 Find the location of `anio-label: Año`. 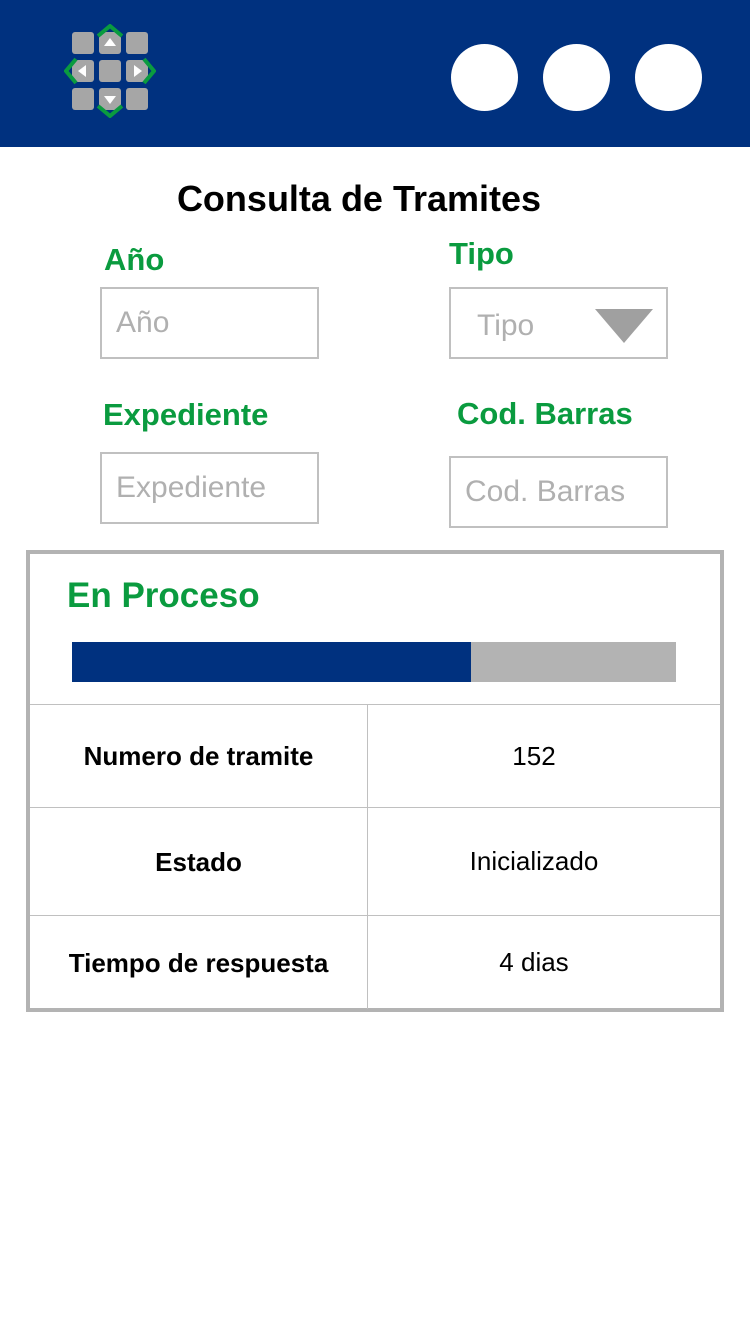

anio-label: Año is located at coordinates (134, 259).